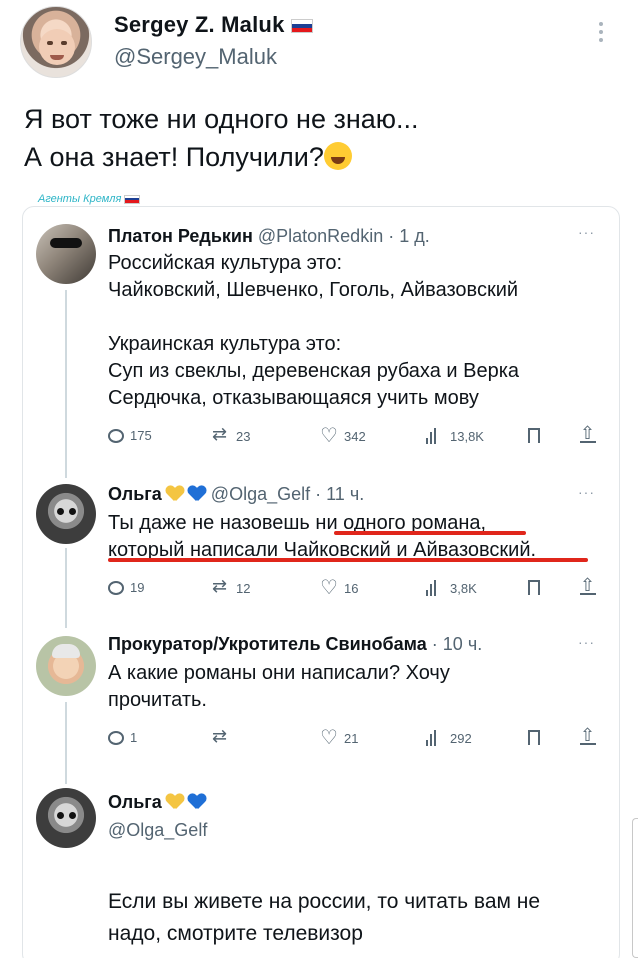 This screenshot has width=640, height=958. Describe the element at coordinates (409, 236) in the screenshot. I see `post-time: · 1 д.` at that location.